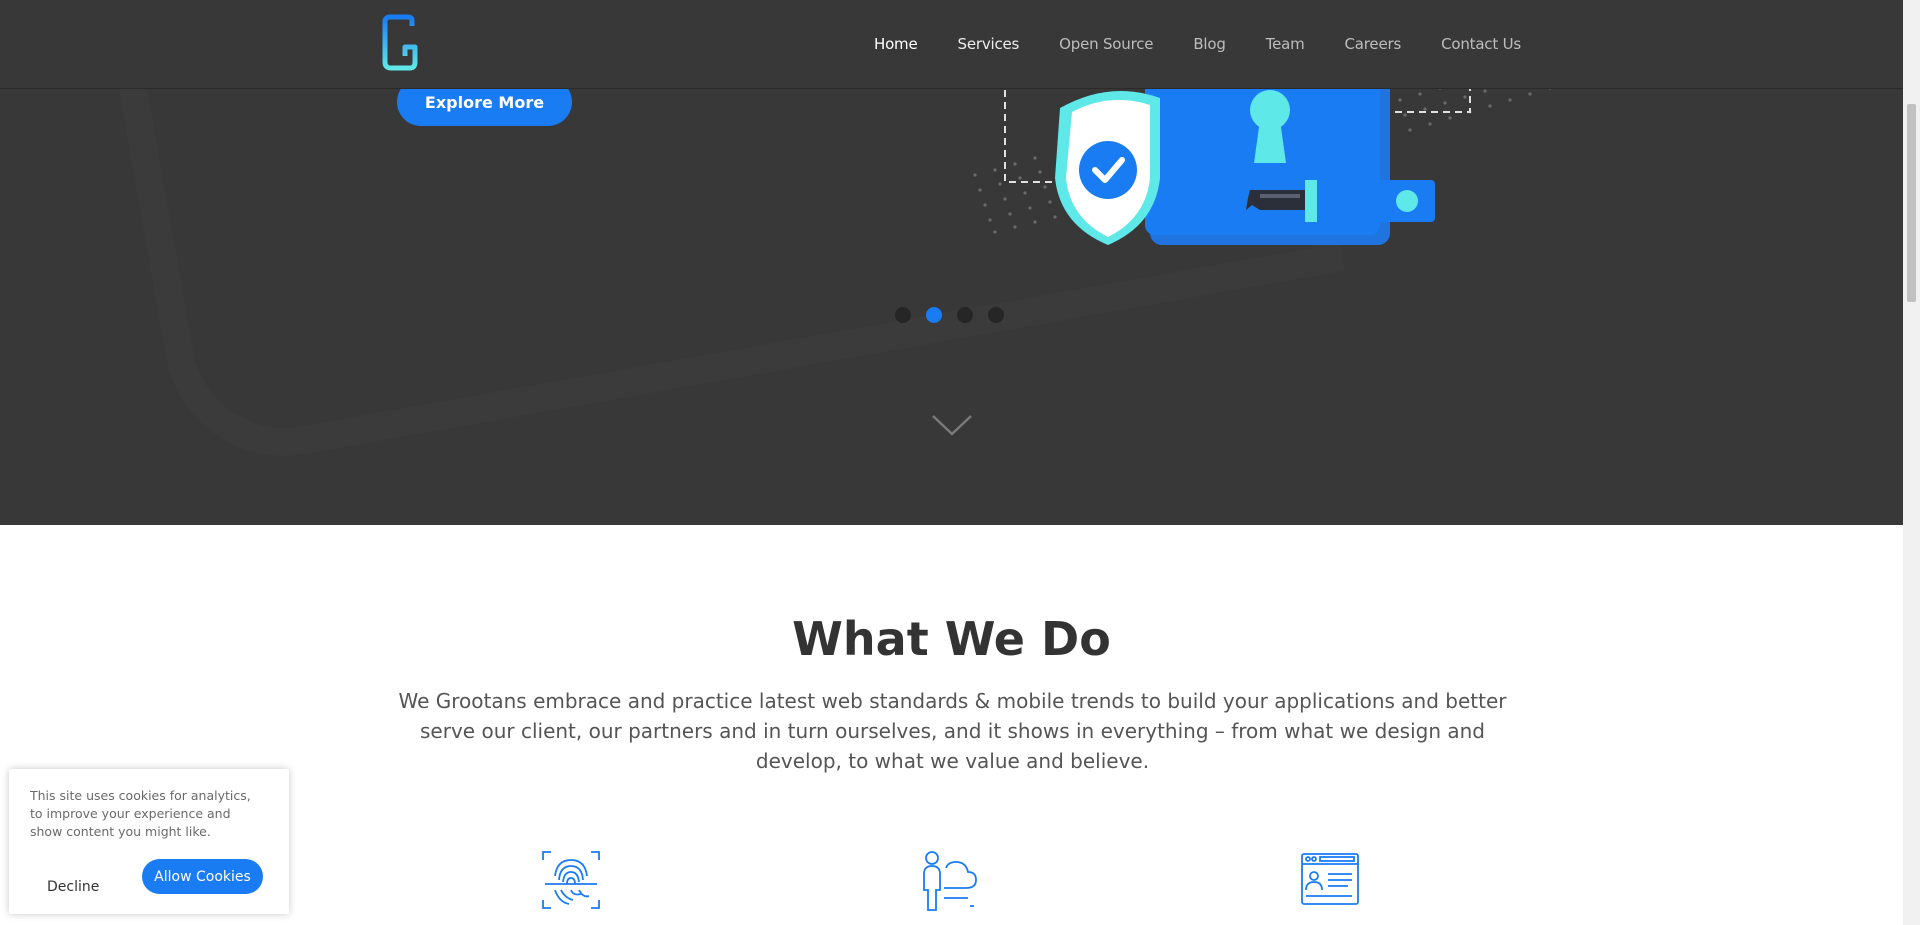 This screenshot has height=925, width=1920. What do you see at coordinates (1015, 195) in the screenshot?
I see `dotted-pattern-left` at bounding box center [1015, 195].